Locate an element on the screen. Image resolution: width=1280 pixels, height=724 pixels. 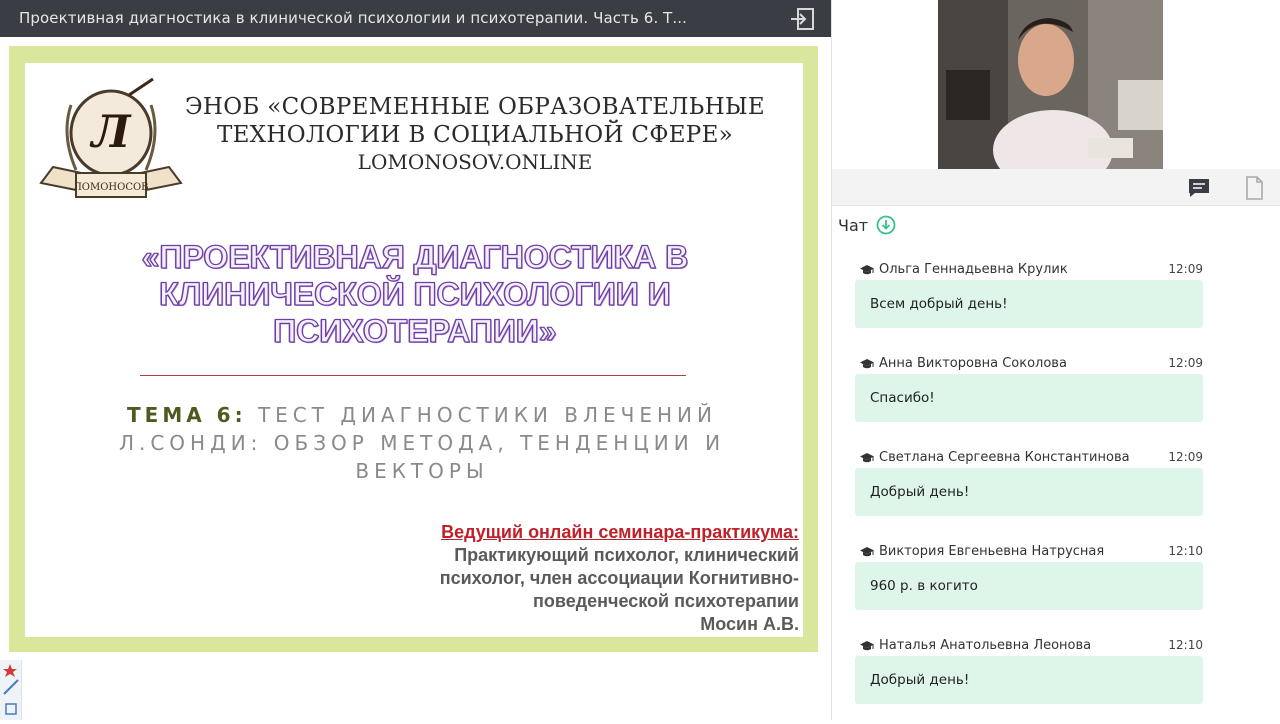
title-divider is located at coordinates (413, 375).